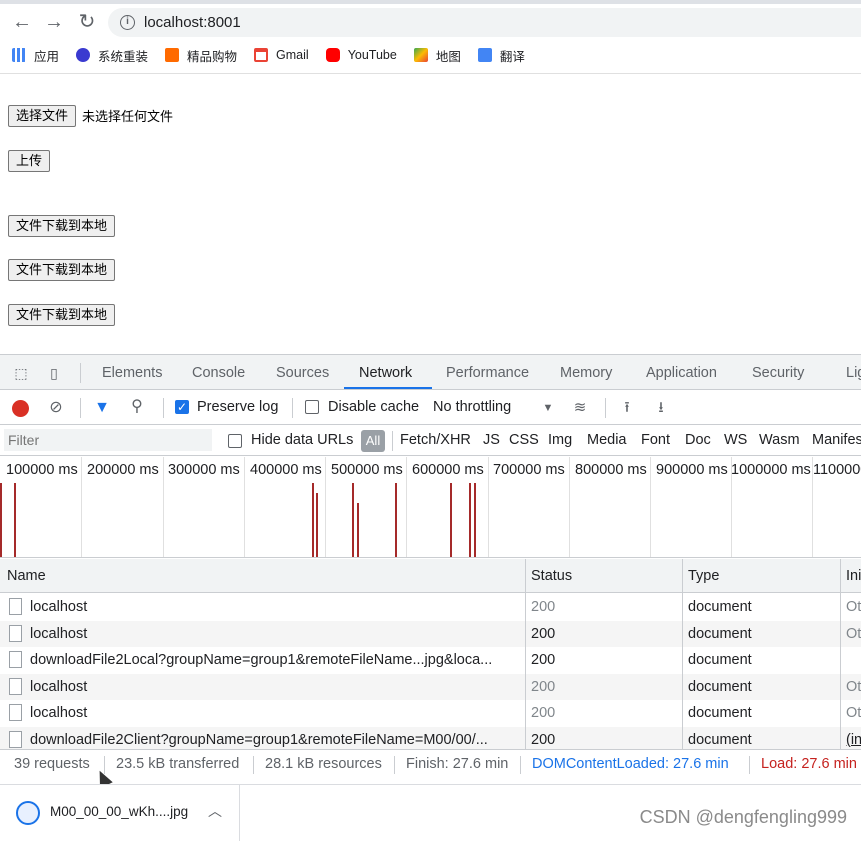  Describe the element at coordinates (302, 373) in the screenshot. I see `tab-sources: Sources` at that location.